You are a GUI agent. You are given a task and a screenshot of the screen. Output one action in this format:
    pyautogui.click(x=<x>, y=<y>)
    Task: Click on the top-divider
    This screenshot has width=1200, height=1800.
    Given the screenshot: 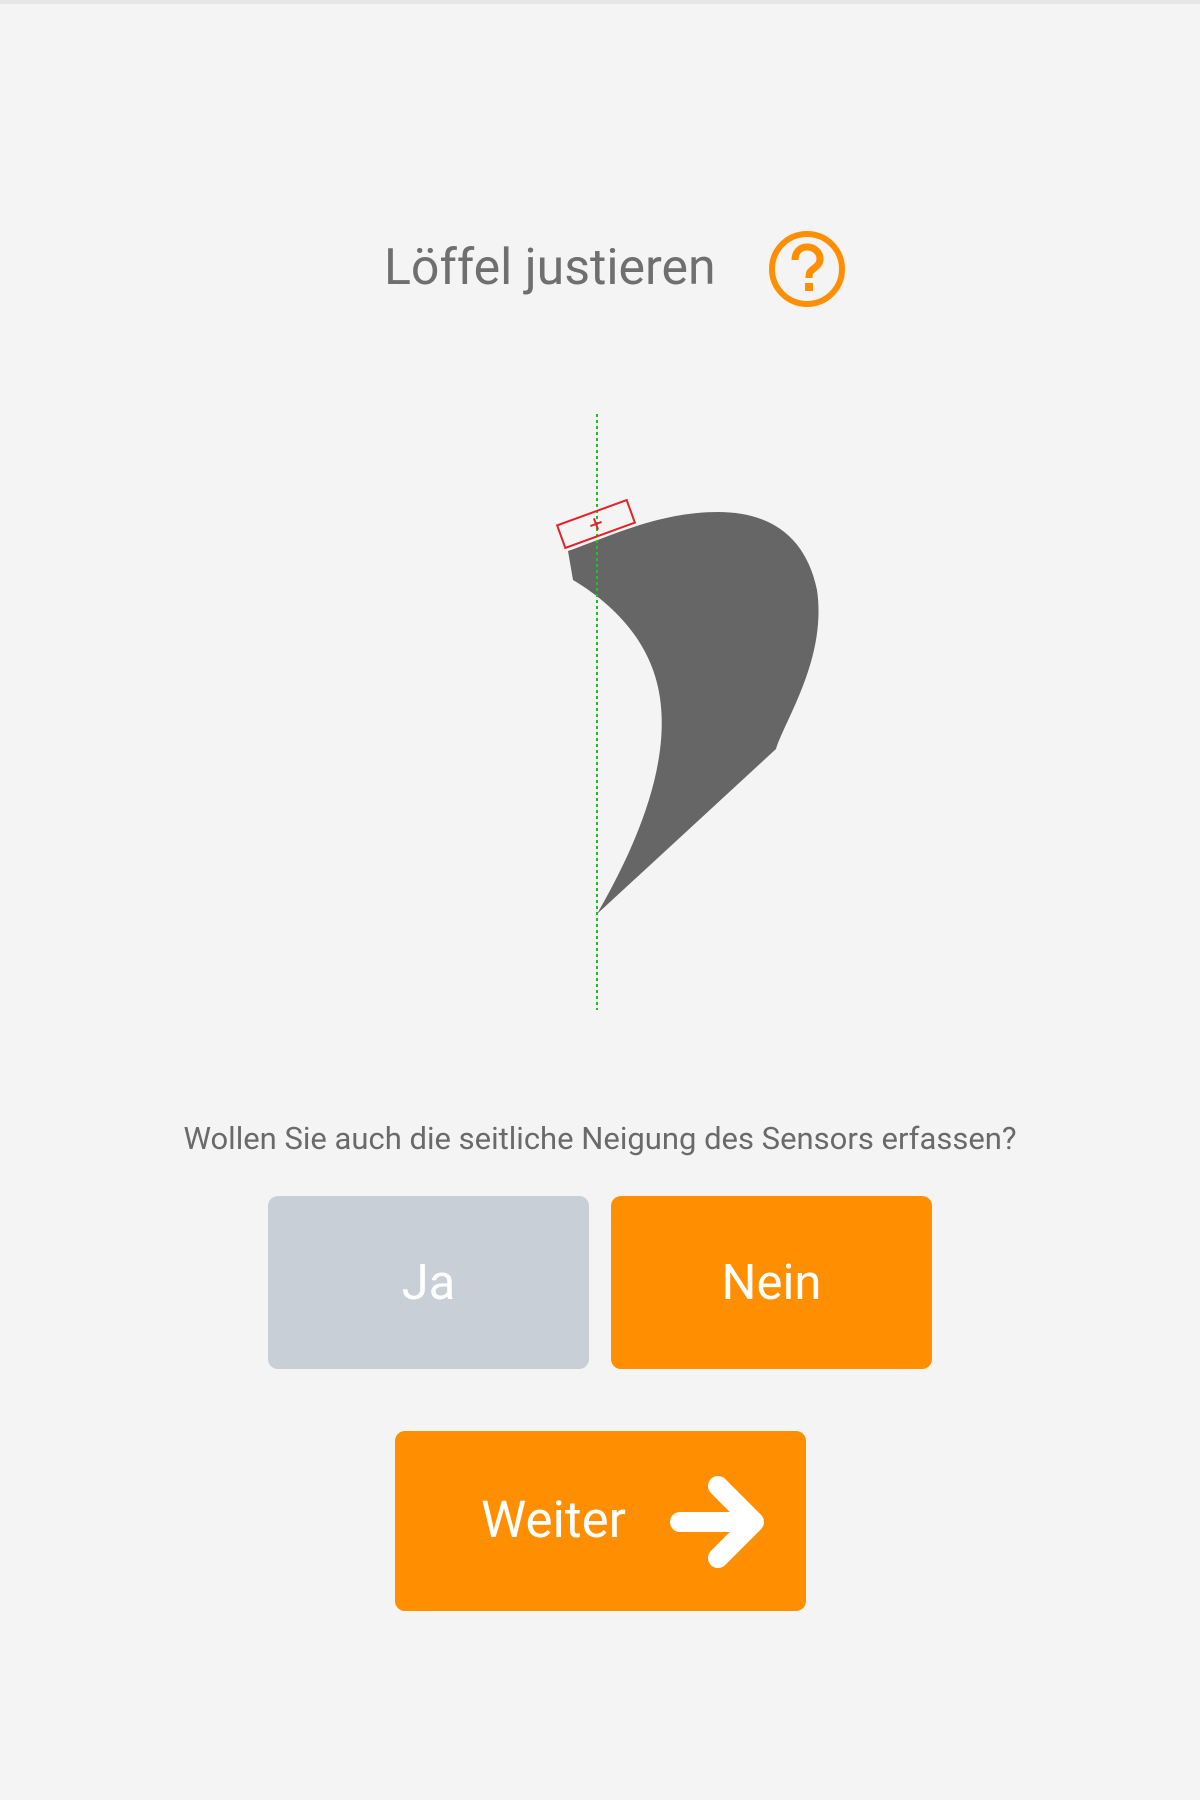 What is the action you would take?
    pyautogui.click(x=600, y=2)
    